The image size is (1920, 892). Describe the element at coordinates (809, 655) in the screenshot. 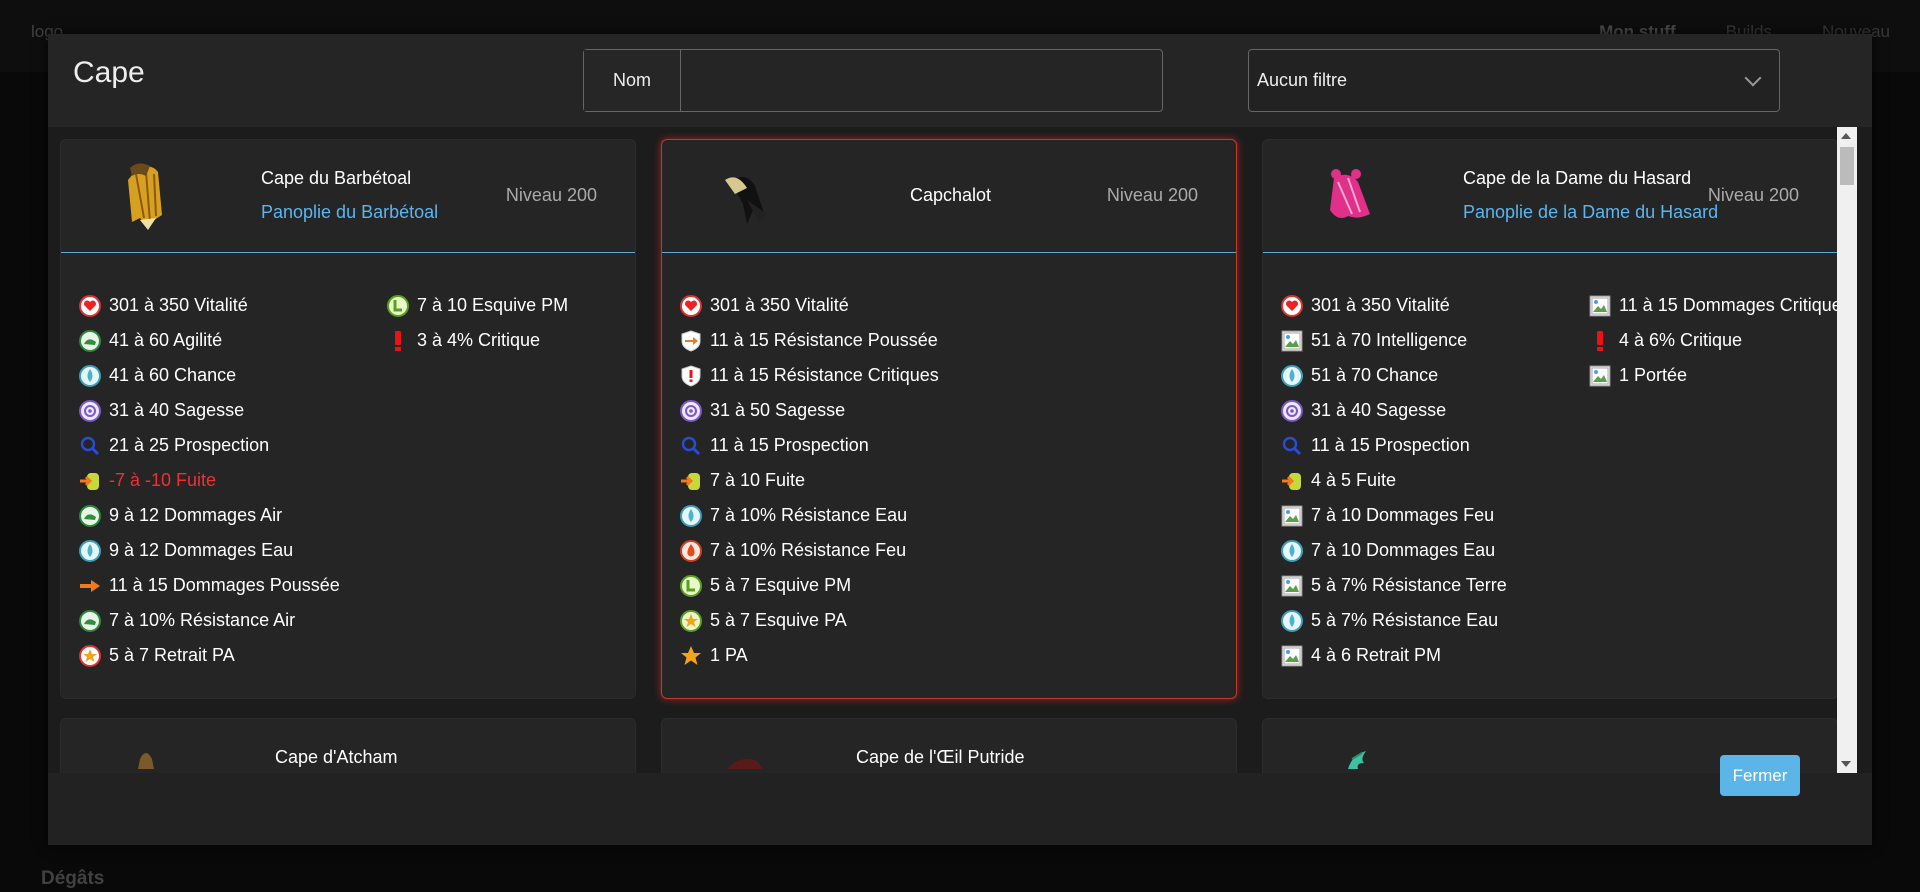

I see `item-stat: 1 PA` at that location.